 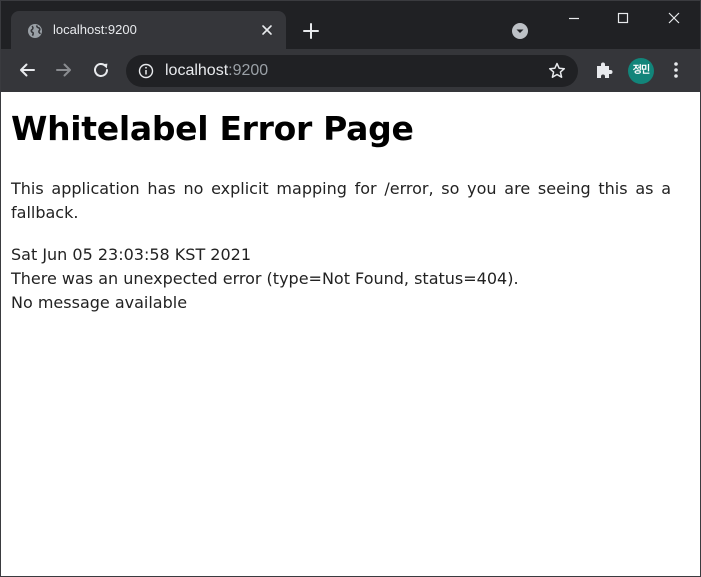 I want to click on url-port: :9200, so click(x=248, y=70).